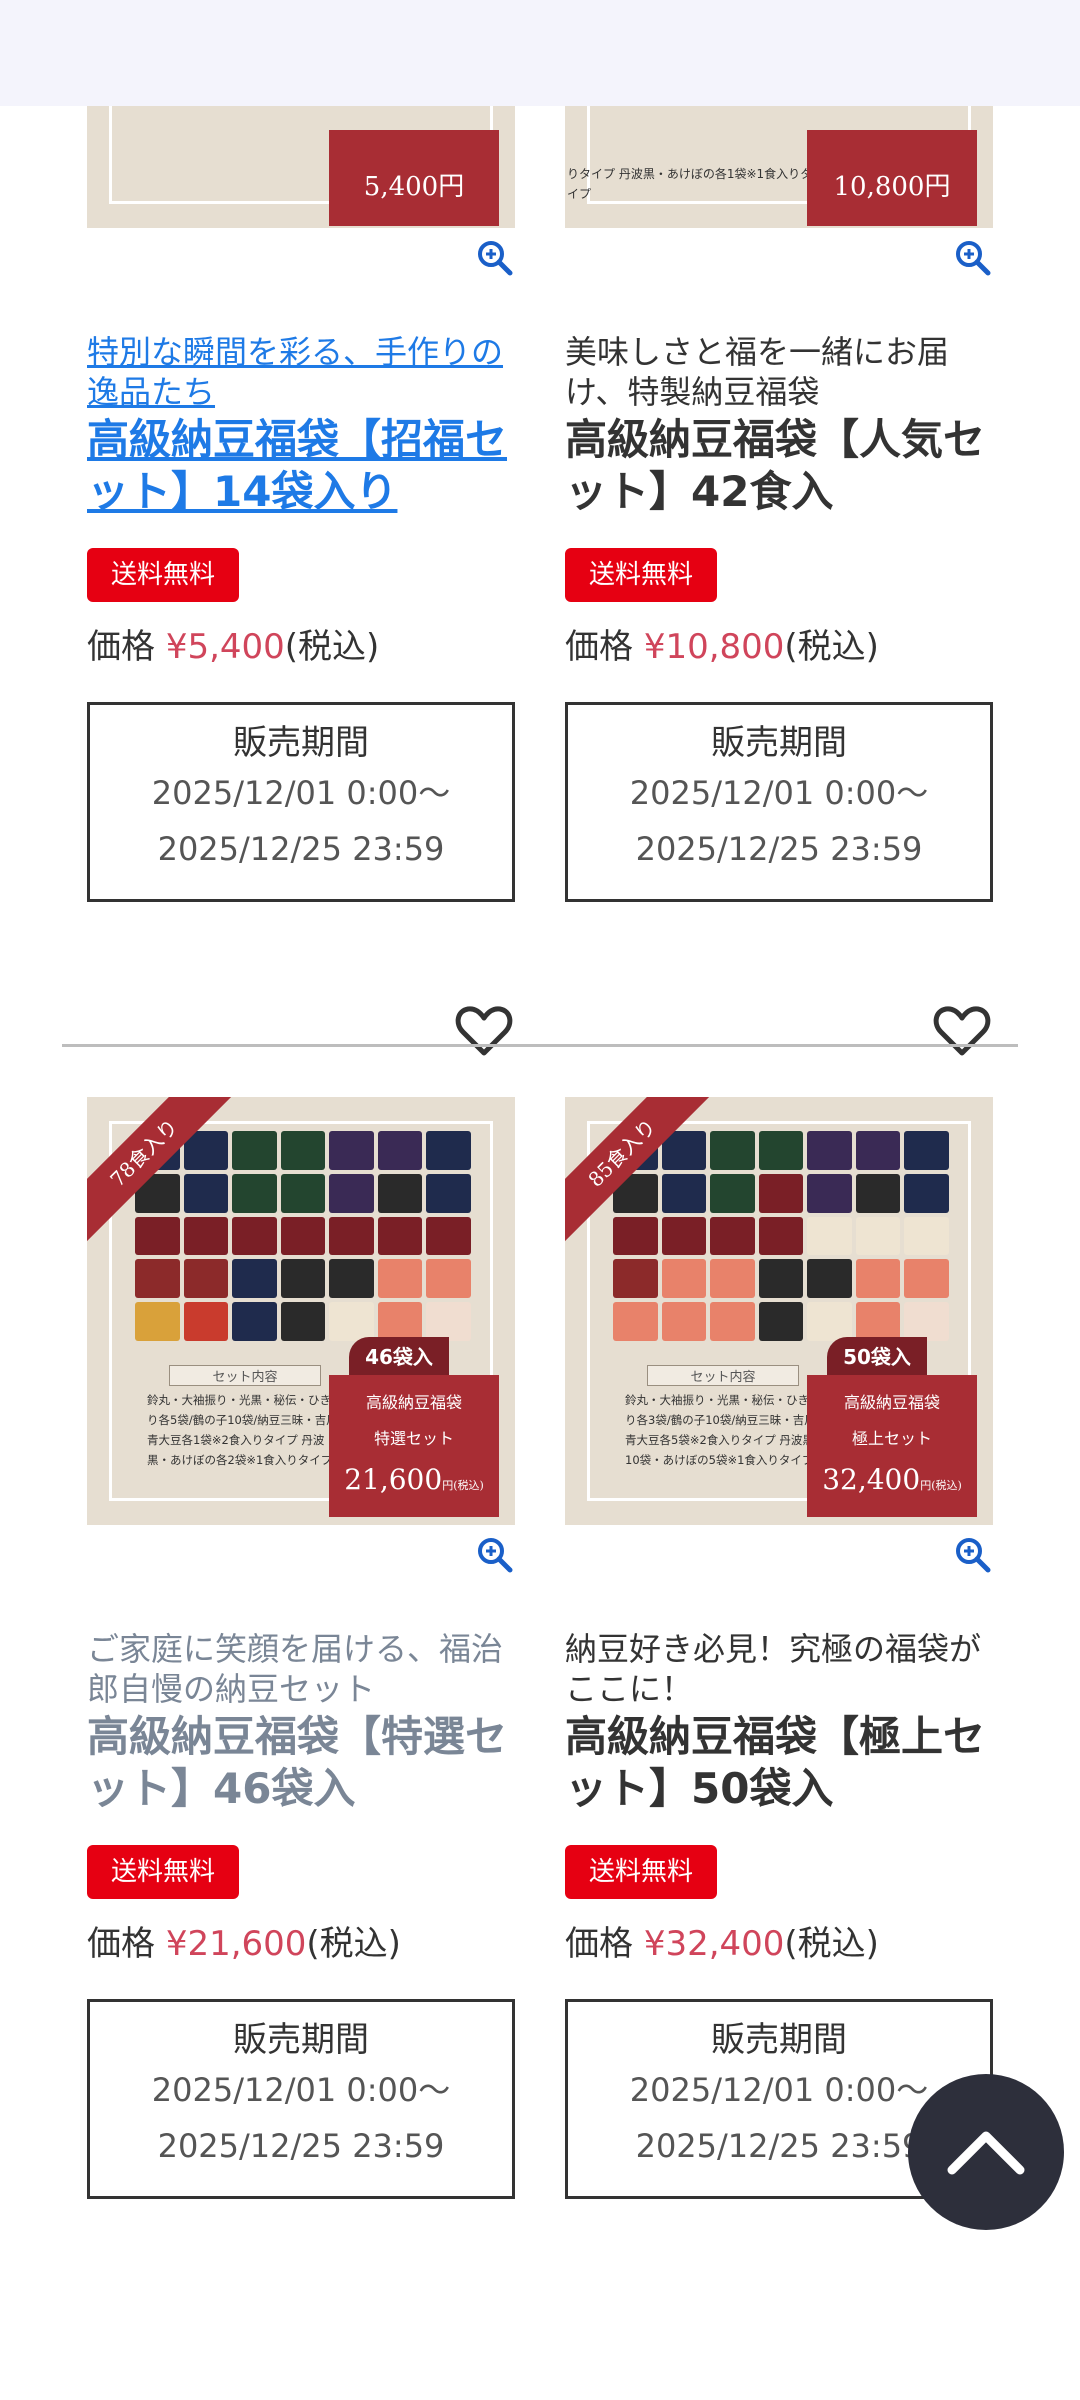 The image size is (1080, 2400). What do you see at coordinates (540, 53) in the screenshot?
I see `top-header-bar` at bounding box center [540, 53].